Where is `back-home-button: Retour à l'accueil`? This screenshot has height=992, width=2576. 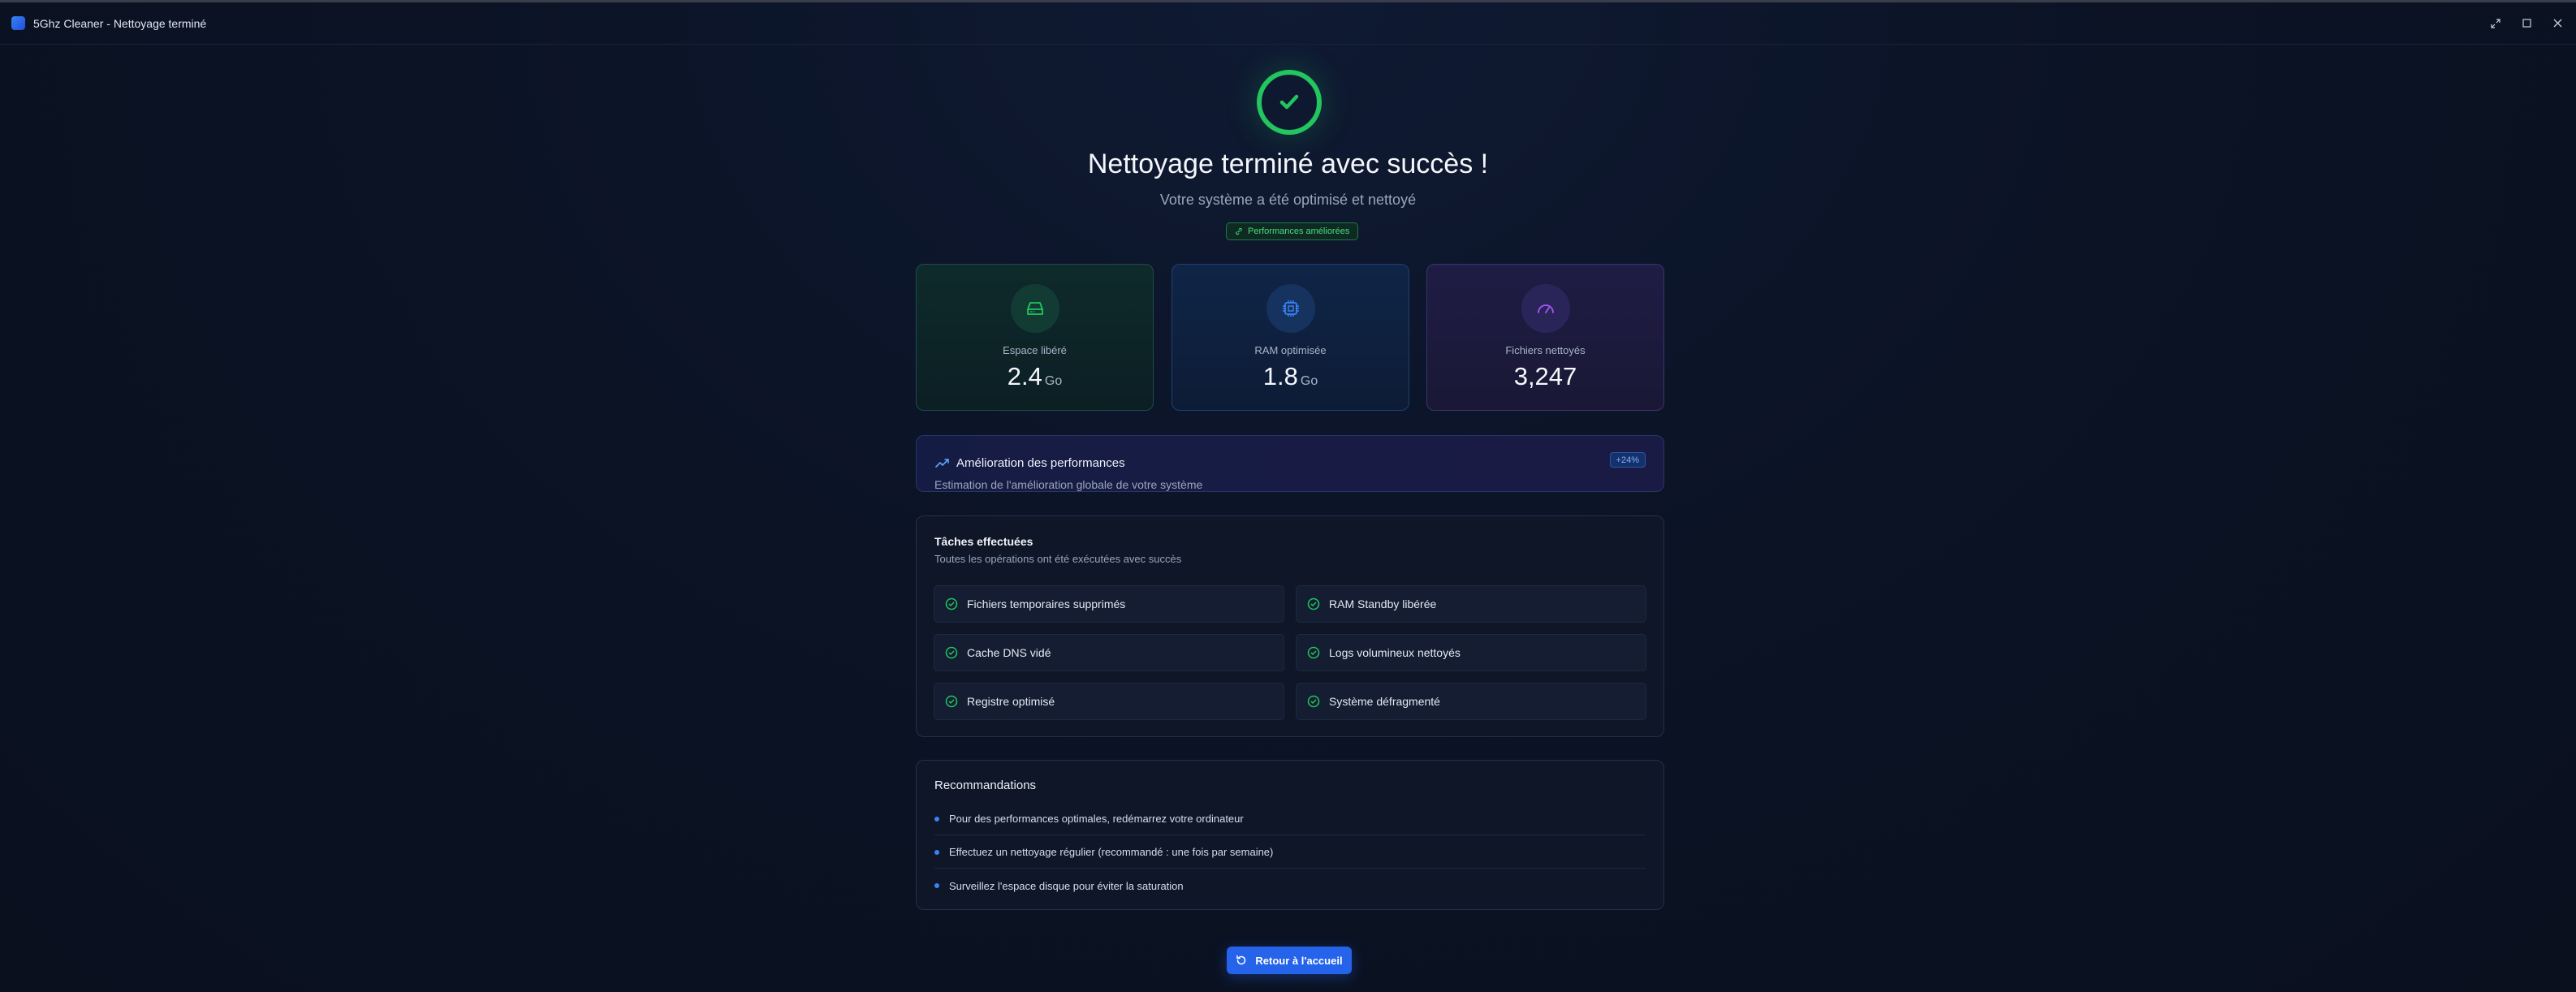 back-home-button: Retour à l'accueil is located at coordinates (1289, 960).